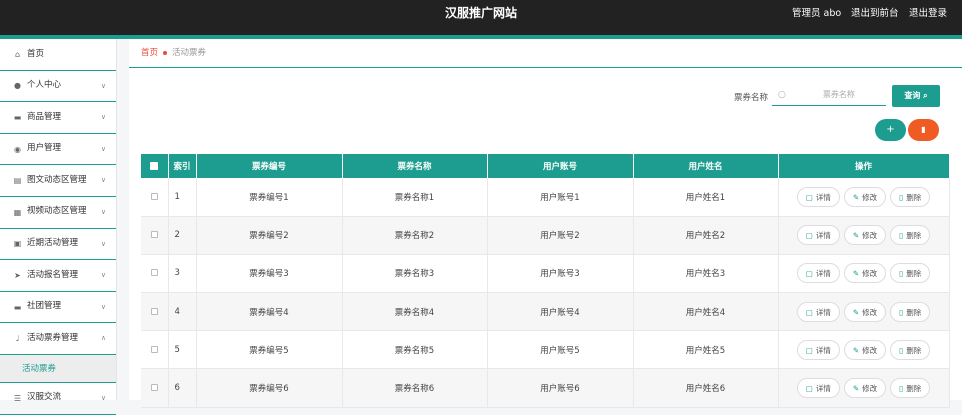 The width and height of the screenshot is (962, 415). What do you see at coordinates (925, 95) in the screenshot?
I see `search-icon: ⌕` at bounding box center [925, 95].